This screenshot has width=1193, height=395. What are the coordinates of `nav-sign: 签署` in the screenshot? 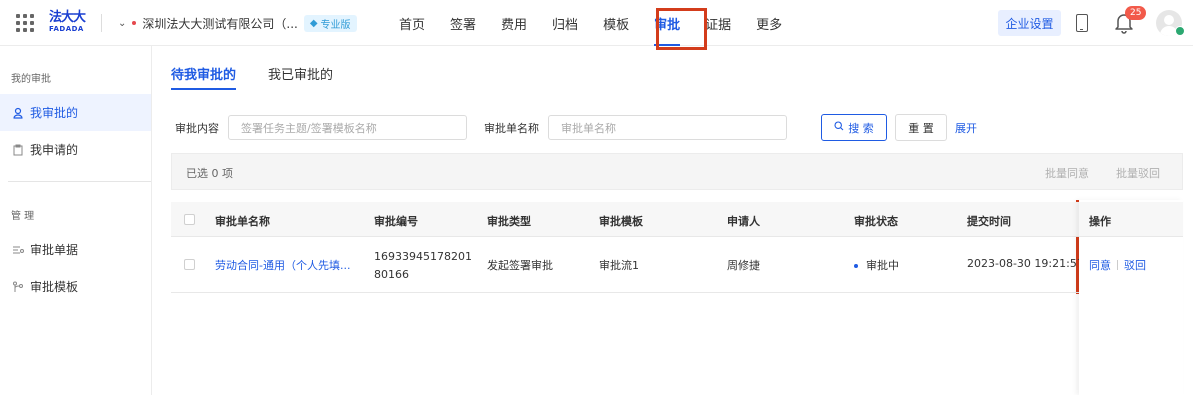 It's located at (463, 23).